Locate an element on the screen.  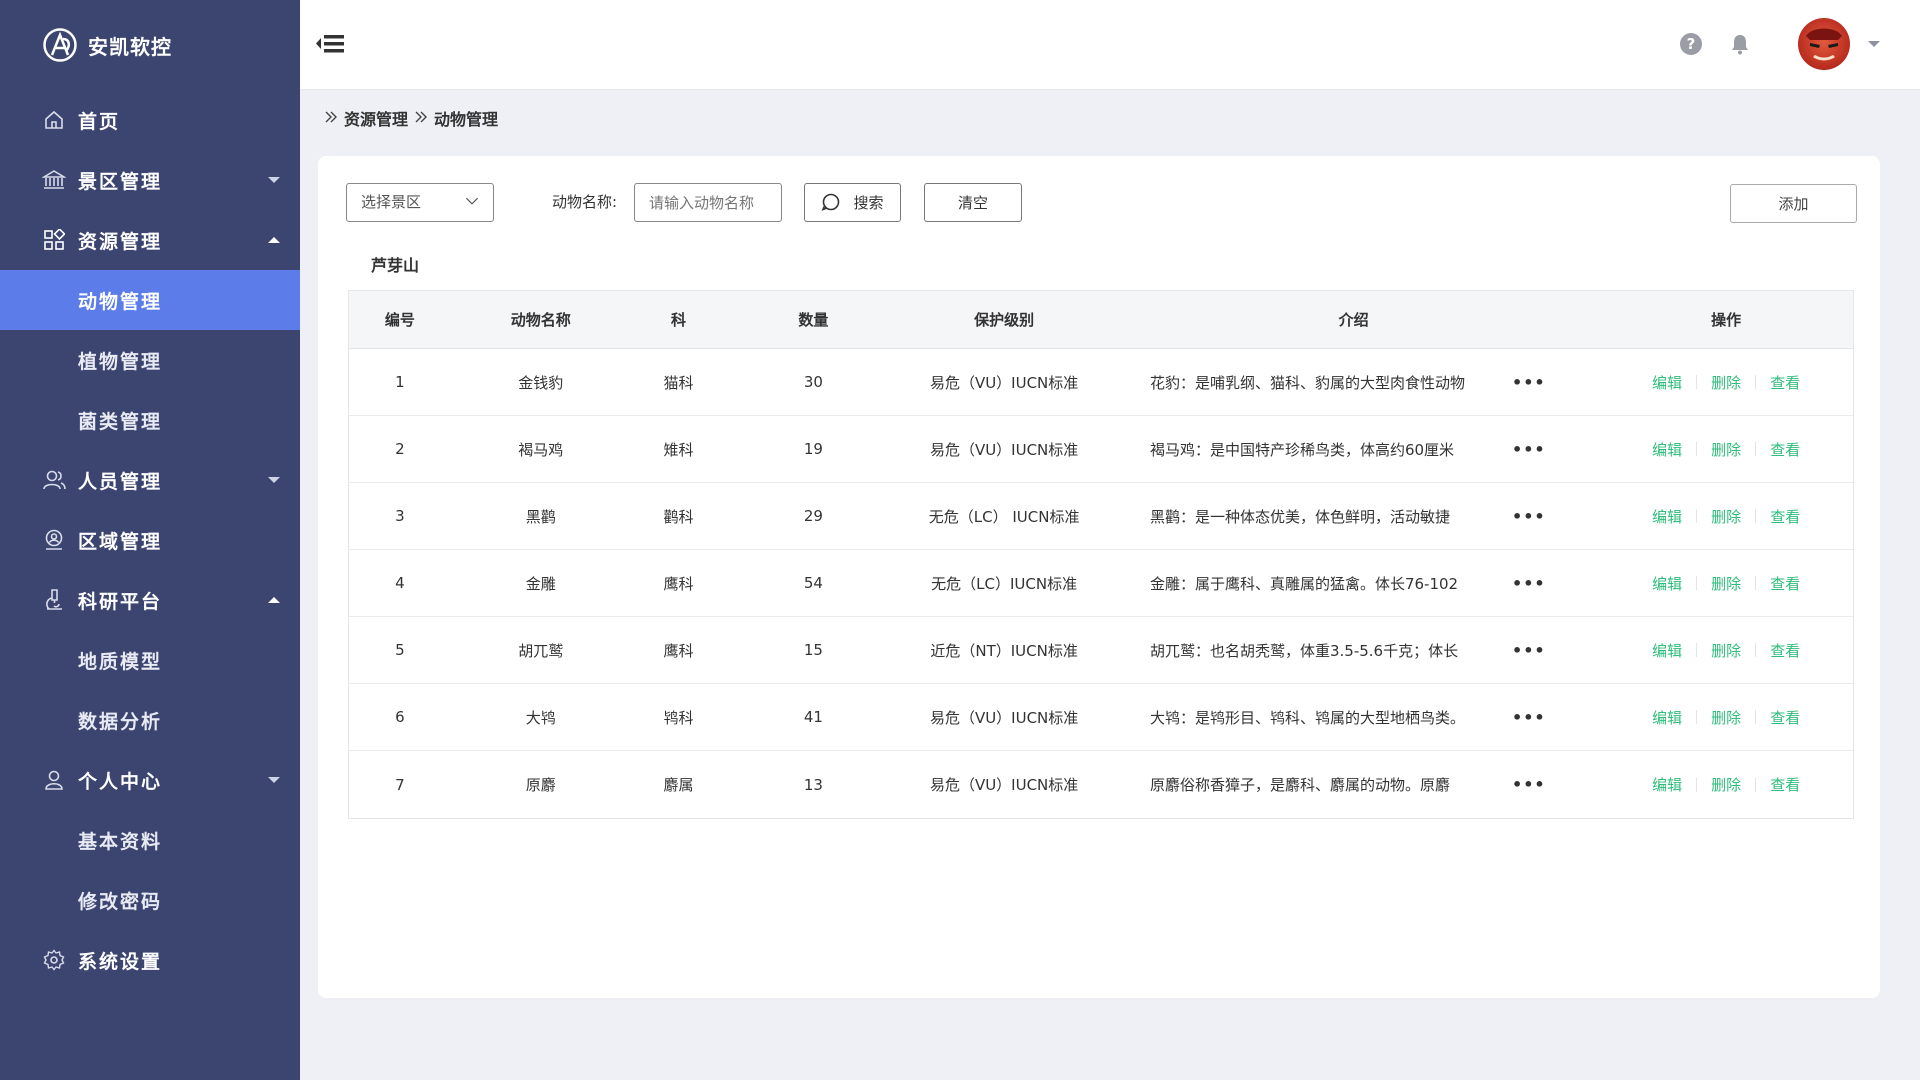
sidebar-item-data-analysis: 数据分析 is located at coordinates (150, 720).